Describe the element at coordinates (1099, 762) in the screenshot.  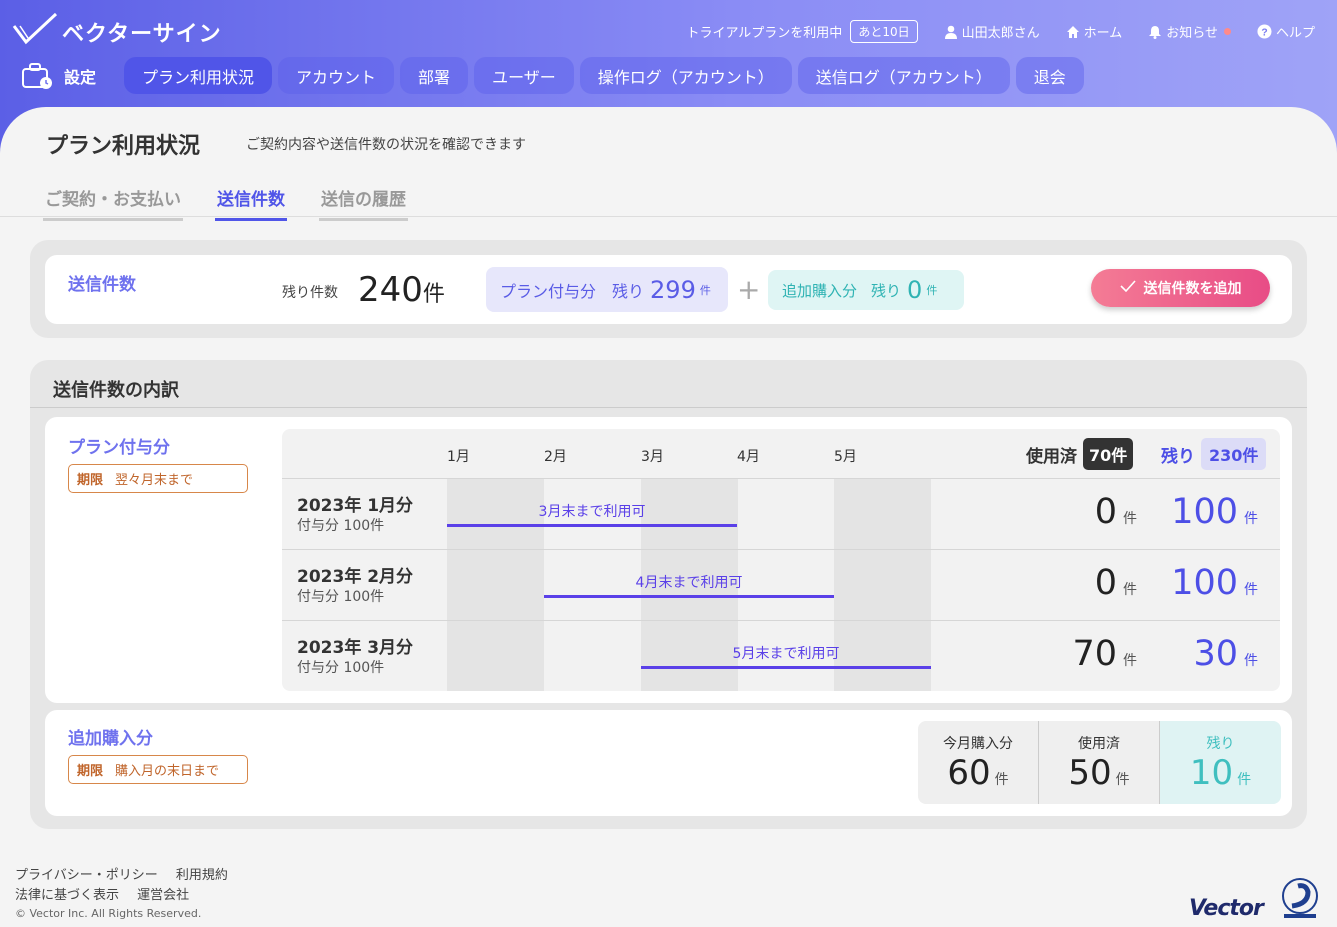
I see `extra-used-stat: 使用済 50 件` at that location.